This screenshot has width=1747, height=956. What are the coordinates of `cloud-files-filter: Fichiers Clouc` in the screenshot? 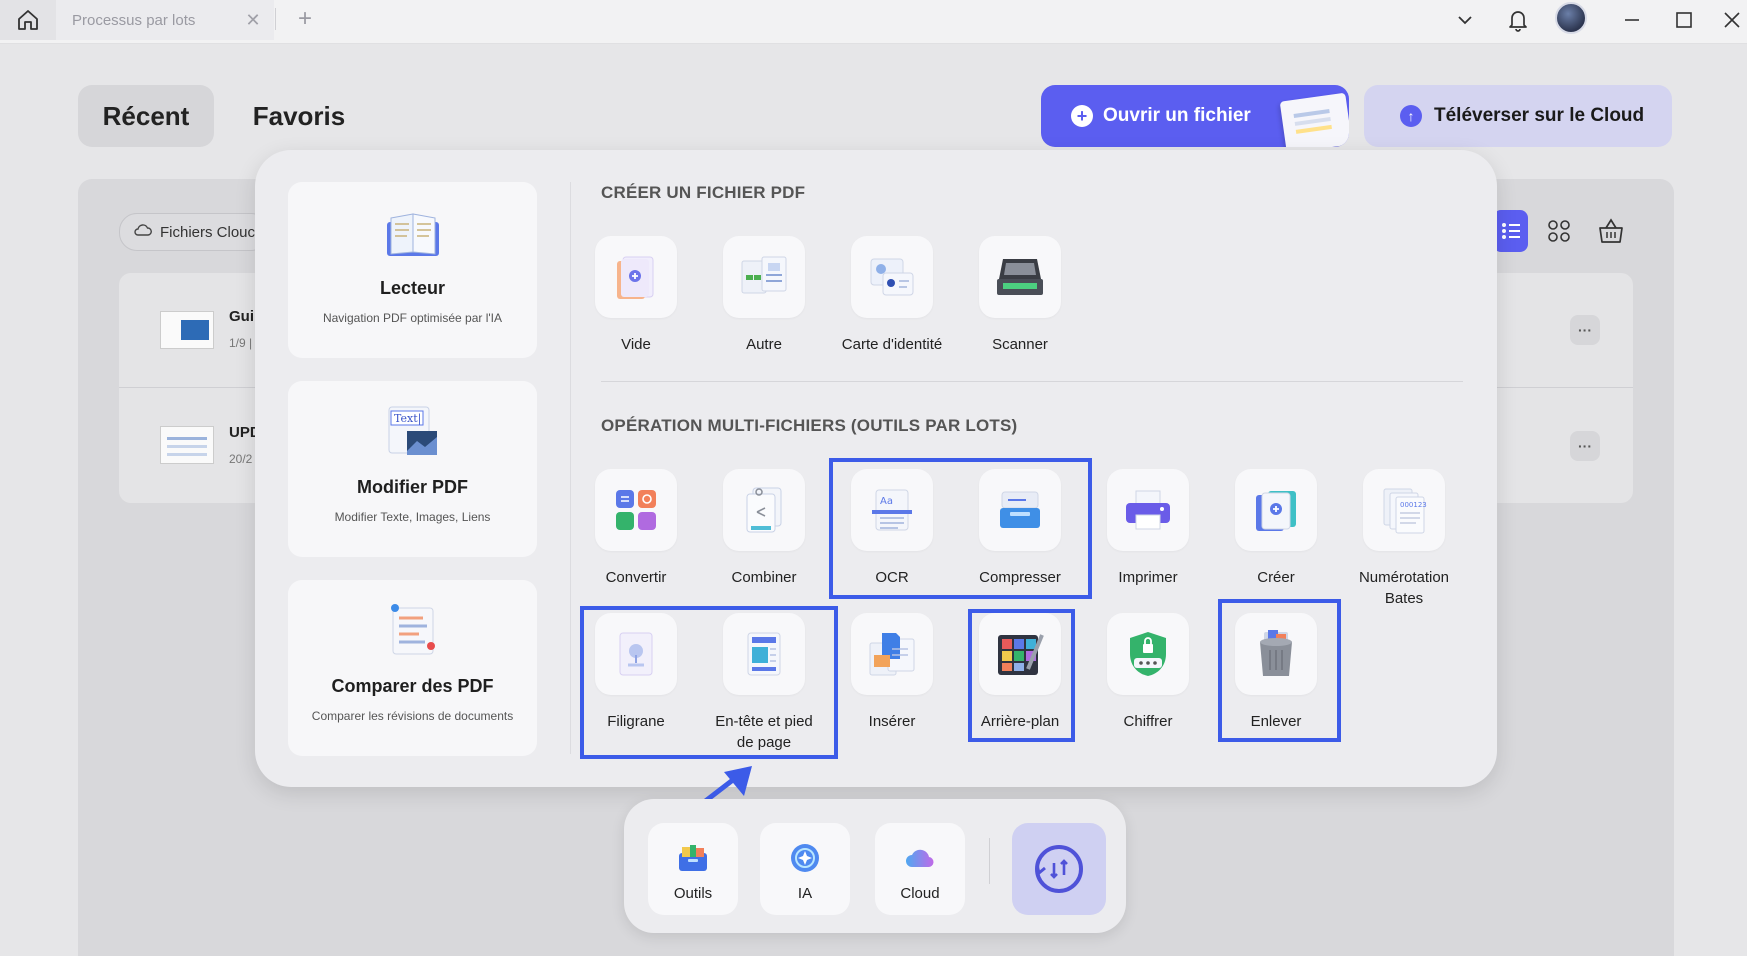 It's located at (194, 232).